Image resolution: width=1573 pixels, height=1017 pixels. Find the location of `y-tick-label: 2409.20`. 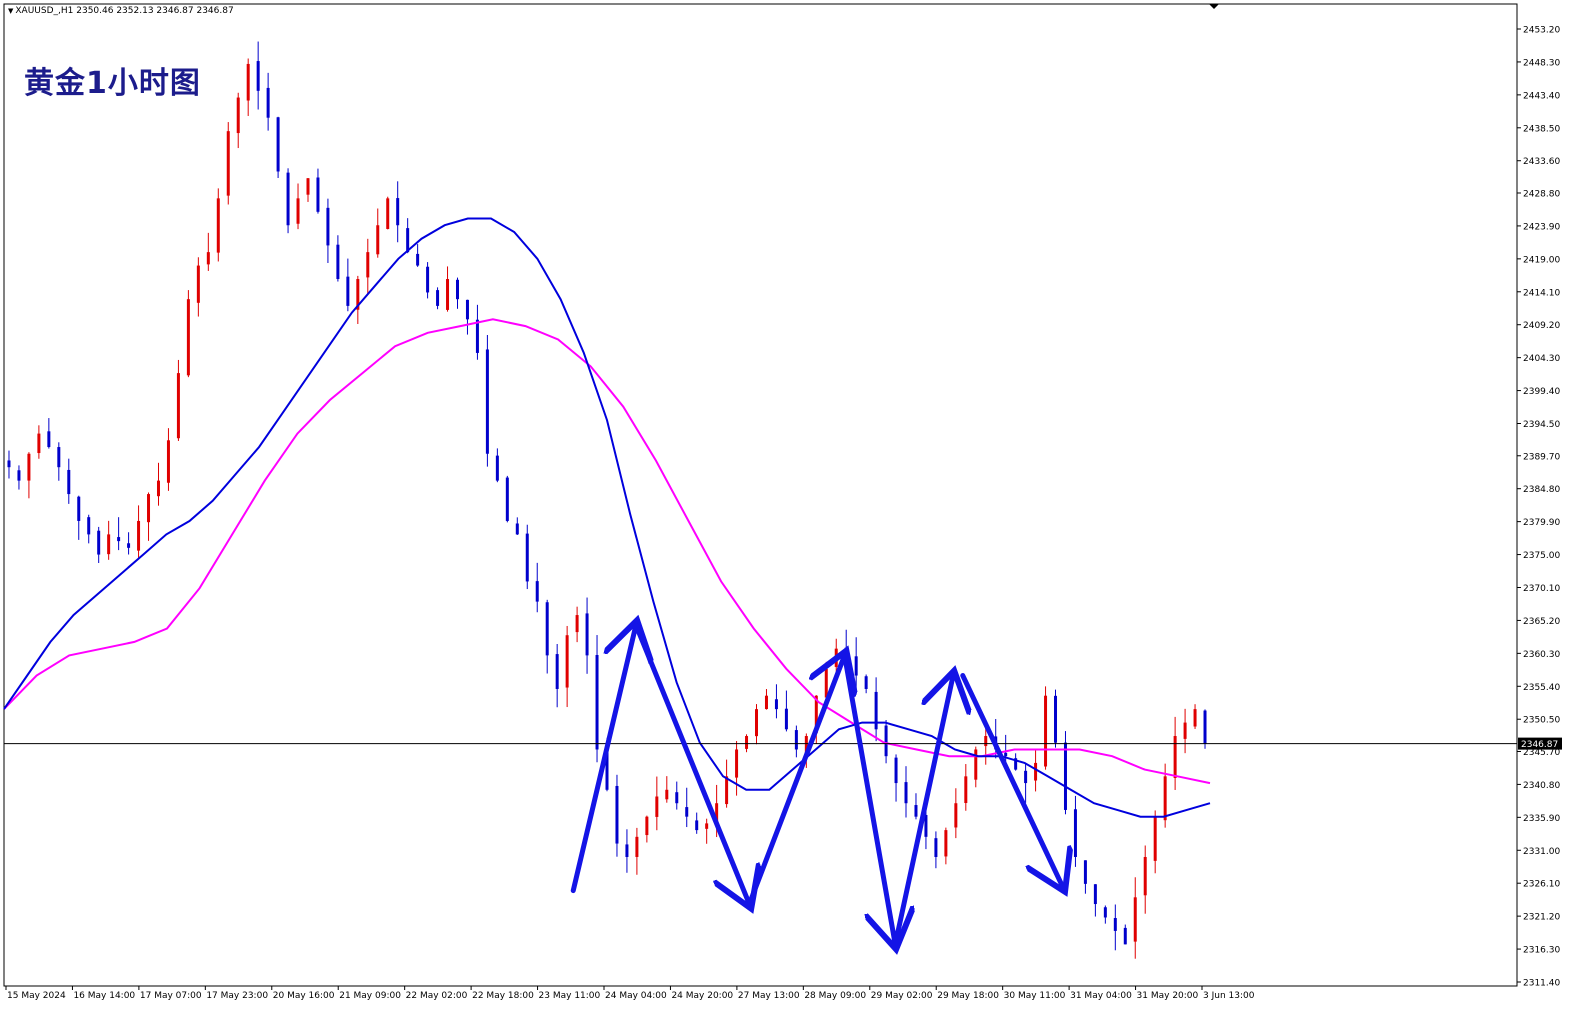

y-tick-label: 2409.20 is located at coordinates (1541, 326).